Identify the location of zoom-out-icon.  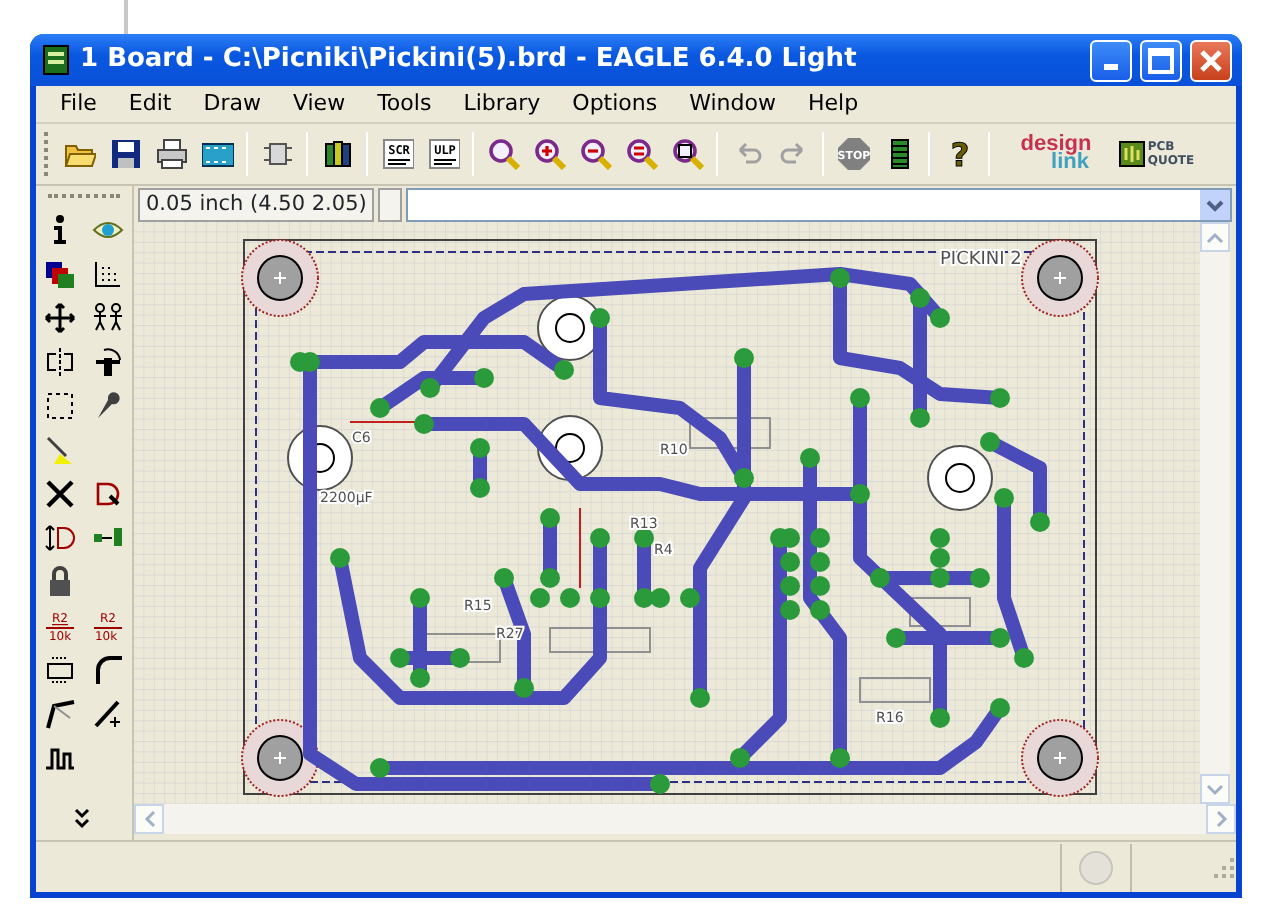
(595, 154).